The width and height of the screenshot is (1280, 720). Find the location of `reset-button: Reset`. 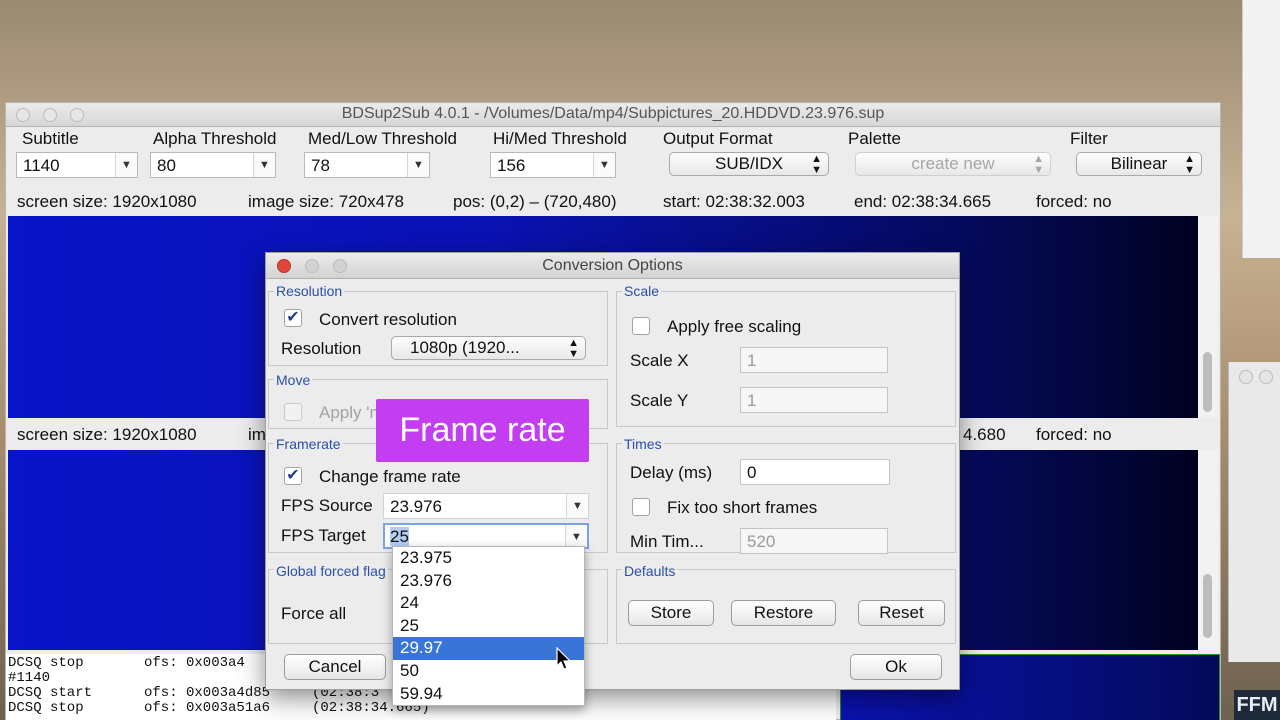

reset-button: Reset is located at coordinates (901, 613).